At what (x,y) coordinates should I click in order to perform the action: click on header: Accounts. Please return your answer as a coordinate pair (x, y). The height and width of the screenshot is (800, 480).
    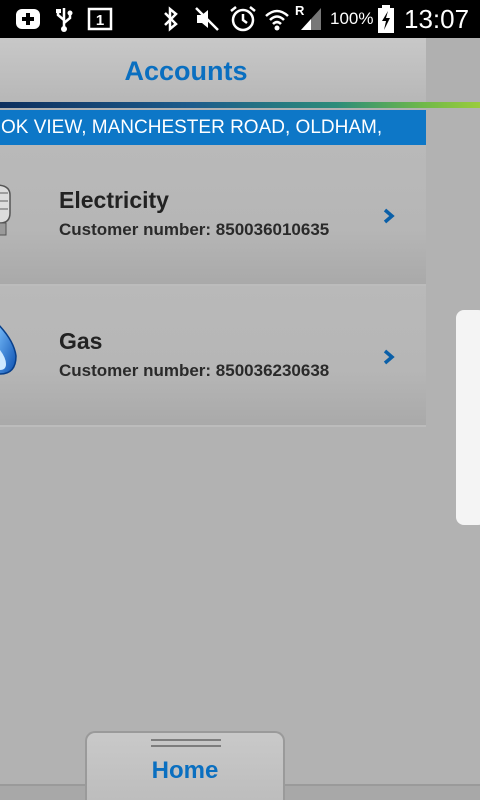
    Looking at the image, I should click on (213, 70).